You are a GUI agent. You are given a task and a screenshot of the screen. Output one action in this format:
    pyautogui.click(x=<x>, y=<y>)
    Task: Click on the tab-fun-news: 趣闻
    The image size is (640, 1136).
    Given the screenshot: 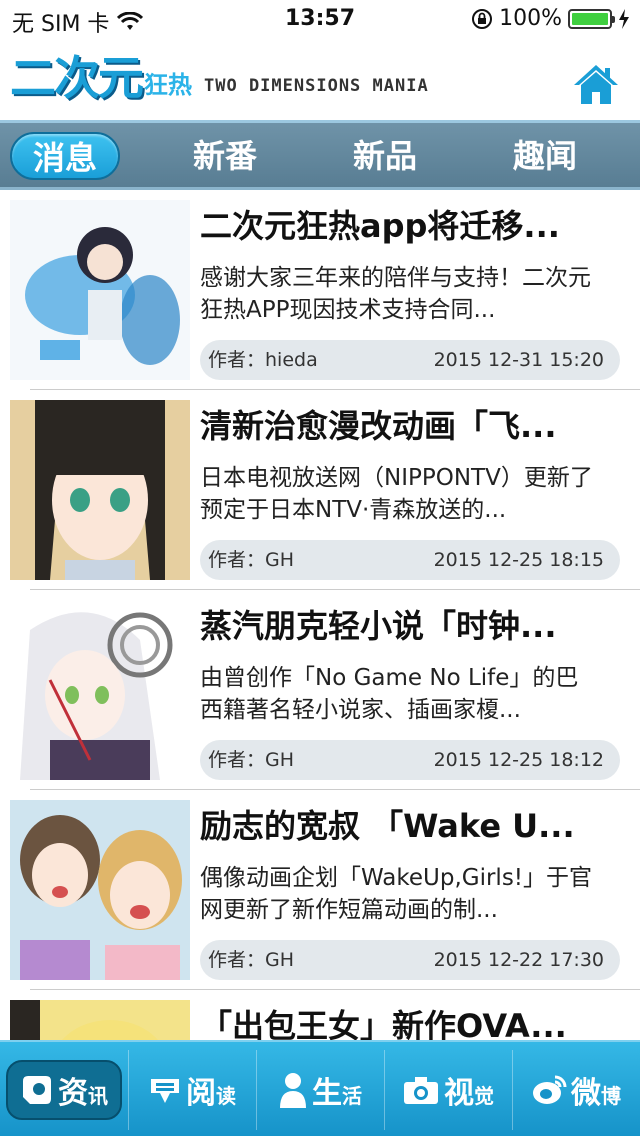 What is the action you would take?
    pyautogui.click(x=545, y=156)
    